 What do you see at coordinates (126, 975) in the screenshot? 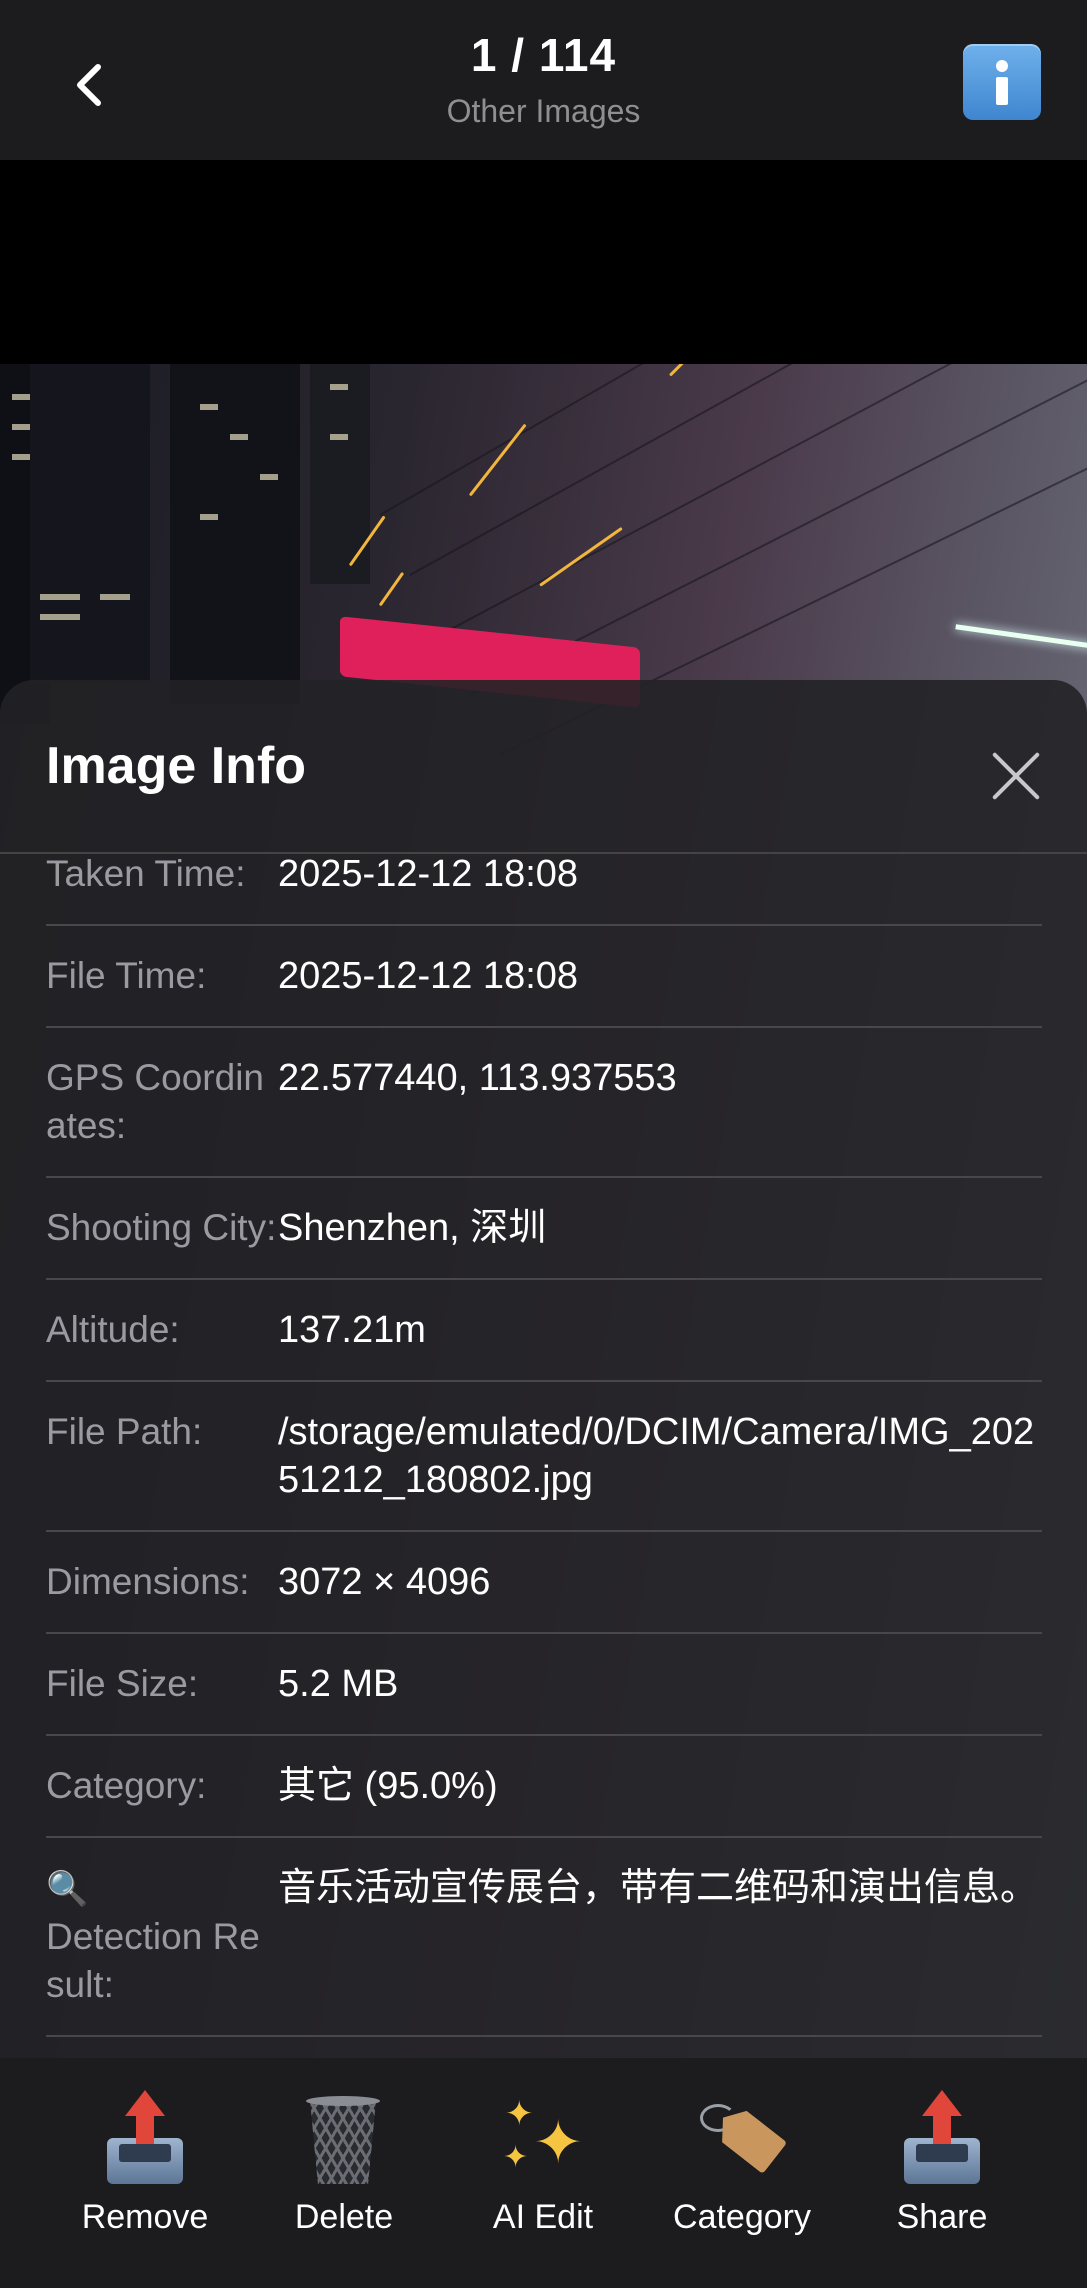
I see `row-label: File Time:` at bounding box center [126, 975].